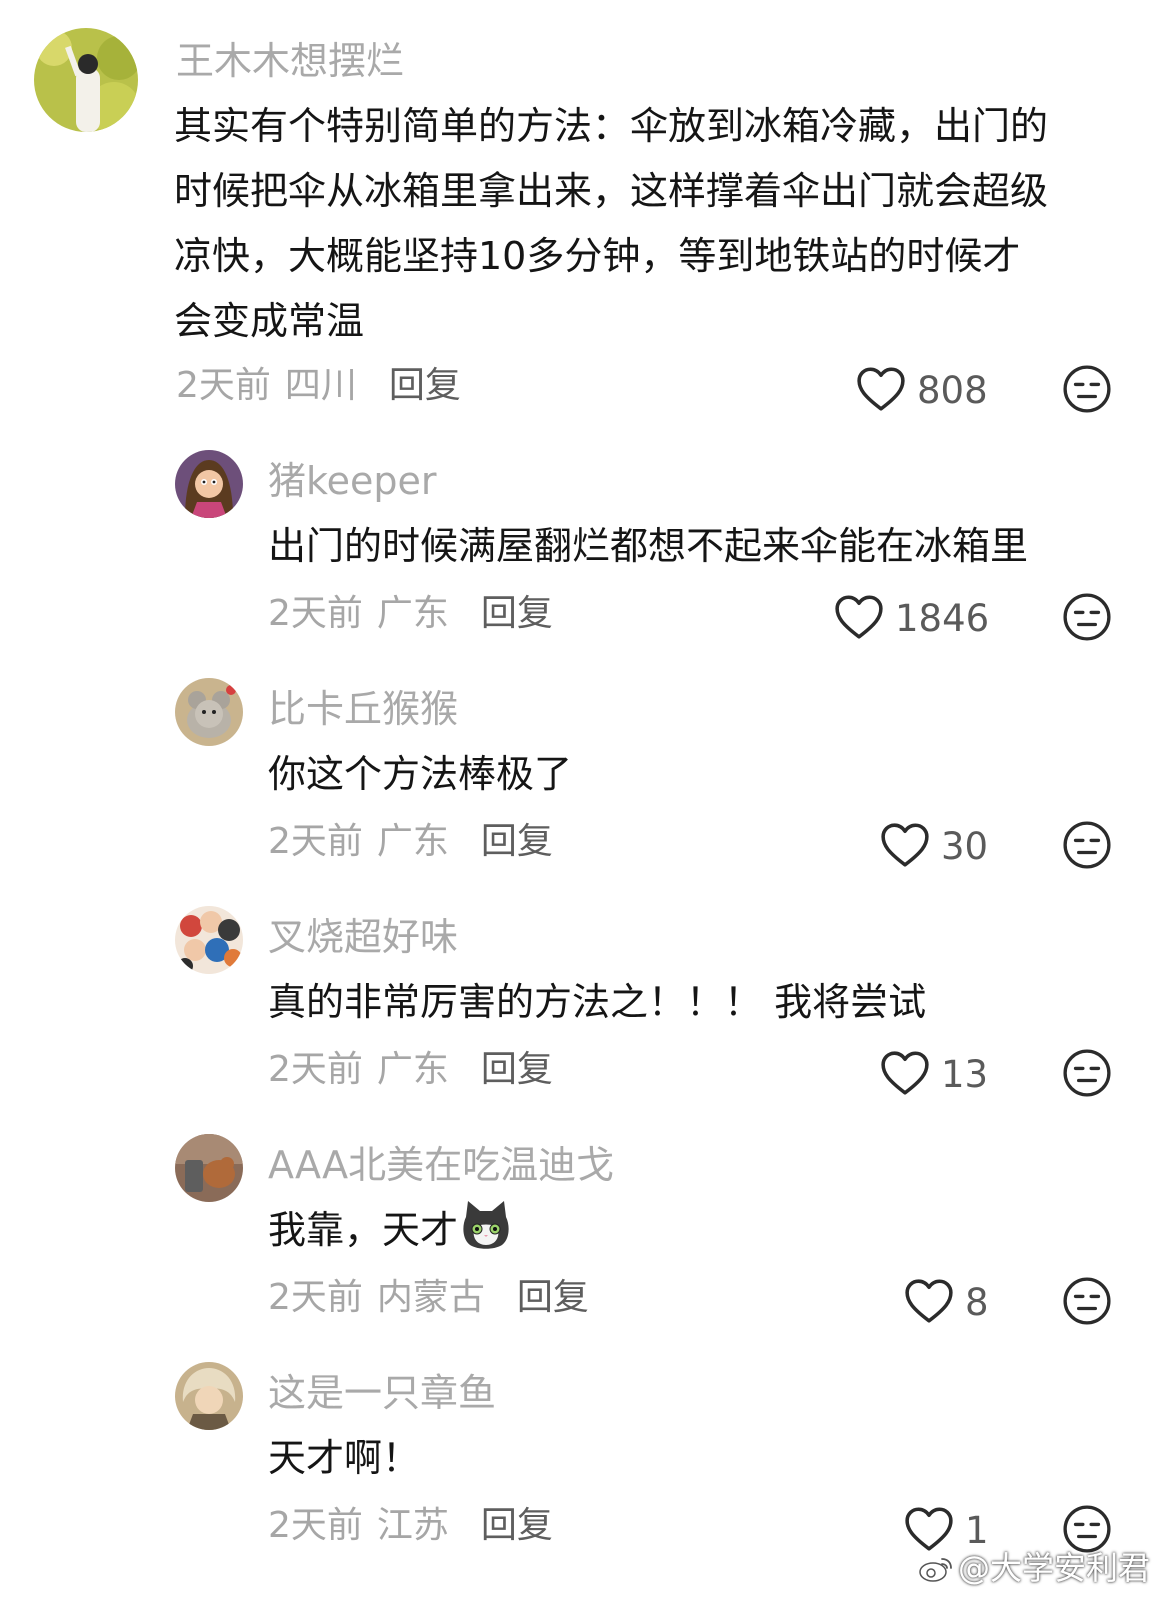  What do you see at coordinates (597, 256) in the screenshot?
I see `comment-text-line: 凉快，大概能坚持10多分钟，等到地铁站的时候才` at bounding box center [597, 256].